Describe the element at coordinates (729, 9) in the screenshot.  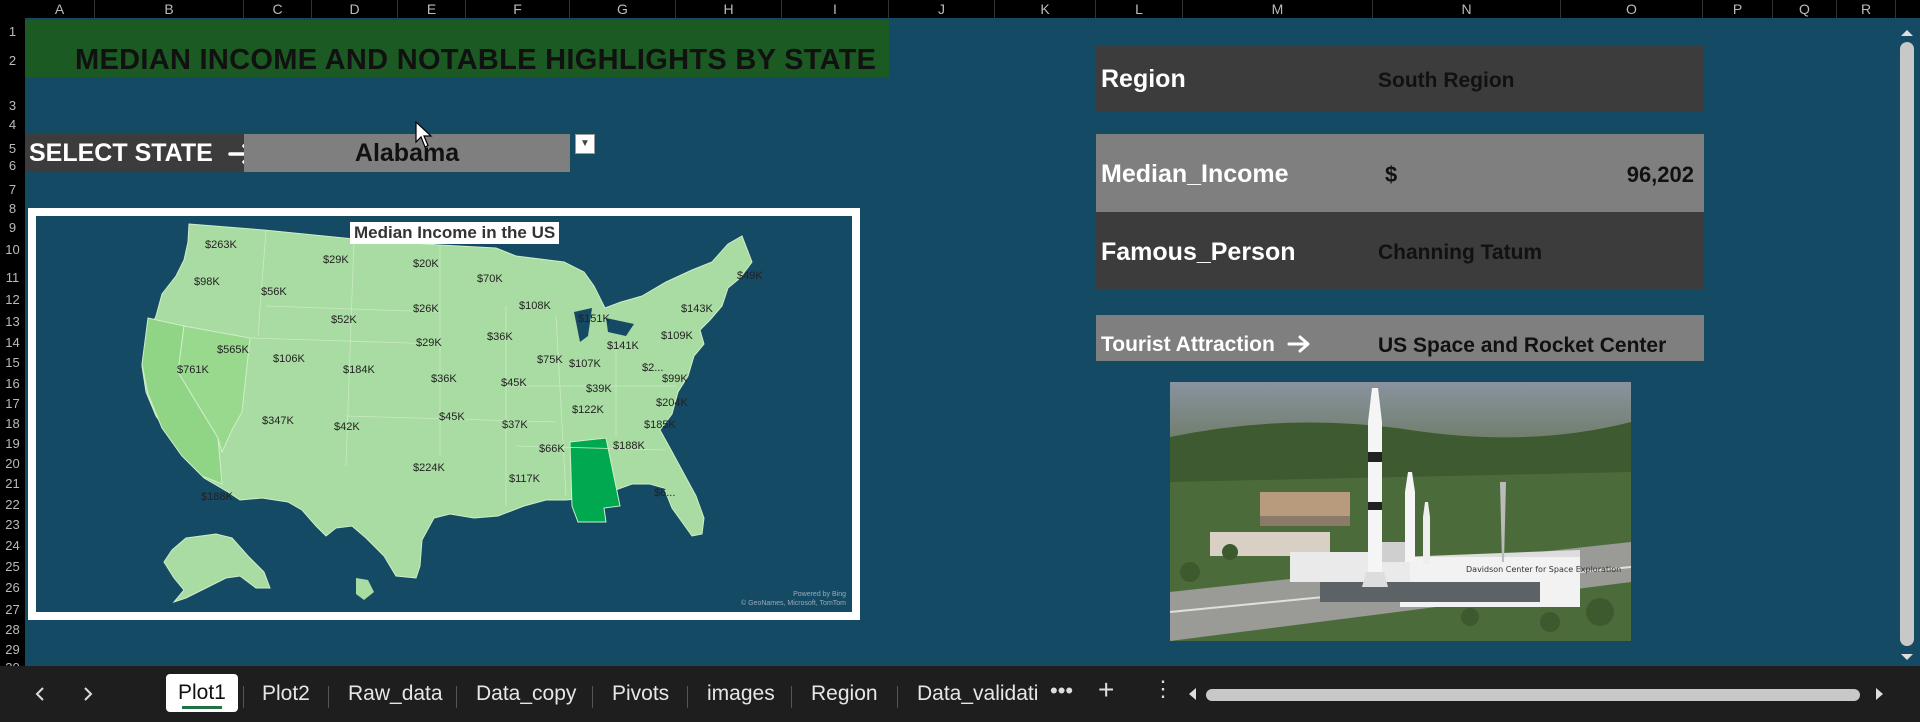
I see `column-header-h: H` at that location.